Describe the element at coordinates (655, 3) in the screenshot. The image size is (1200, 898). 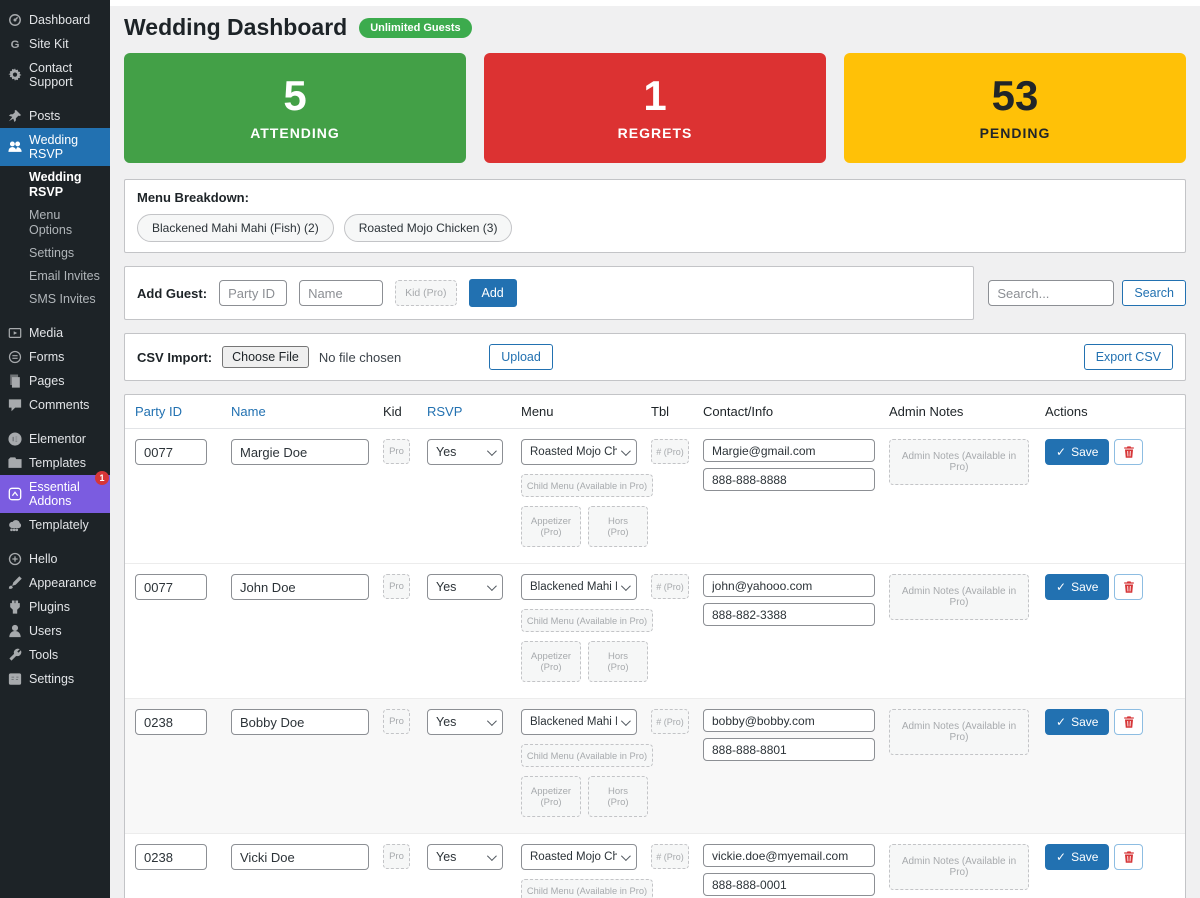
I see `top-strip` at that location.